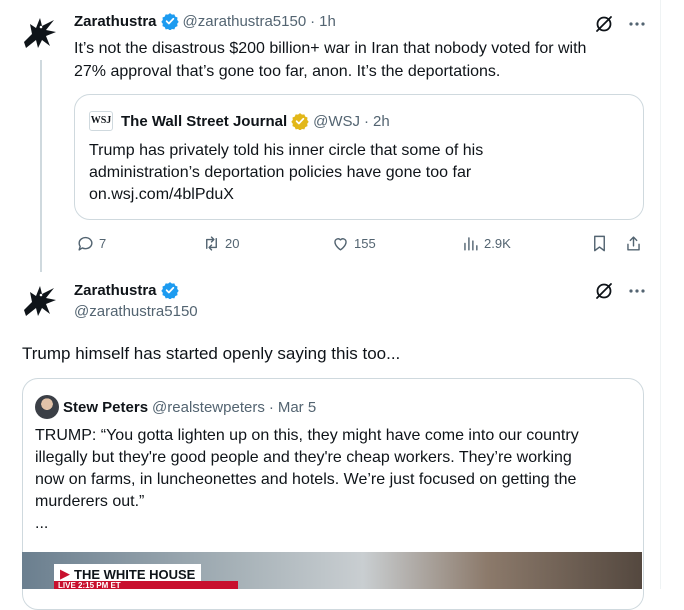  I want to click on news-banner-text: THE WHITE HOUSE, so click(135, 574).